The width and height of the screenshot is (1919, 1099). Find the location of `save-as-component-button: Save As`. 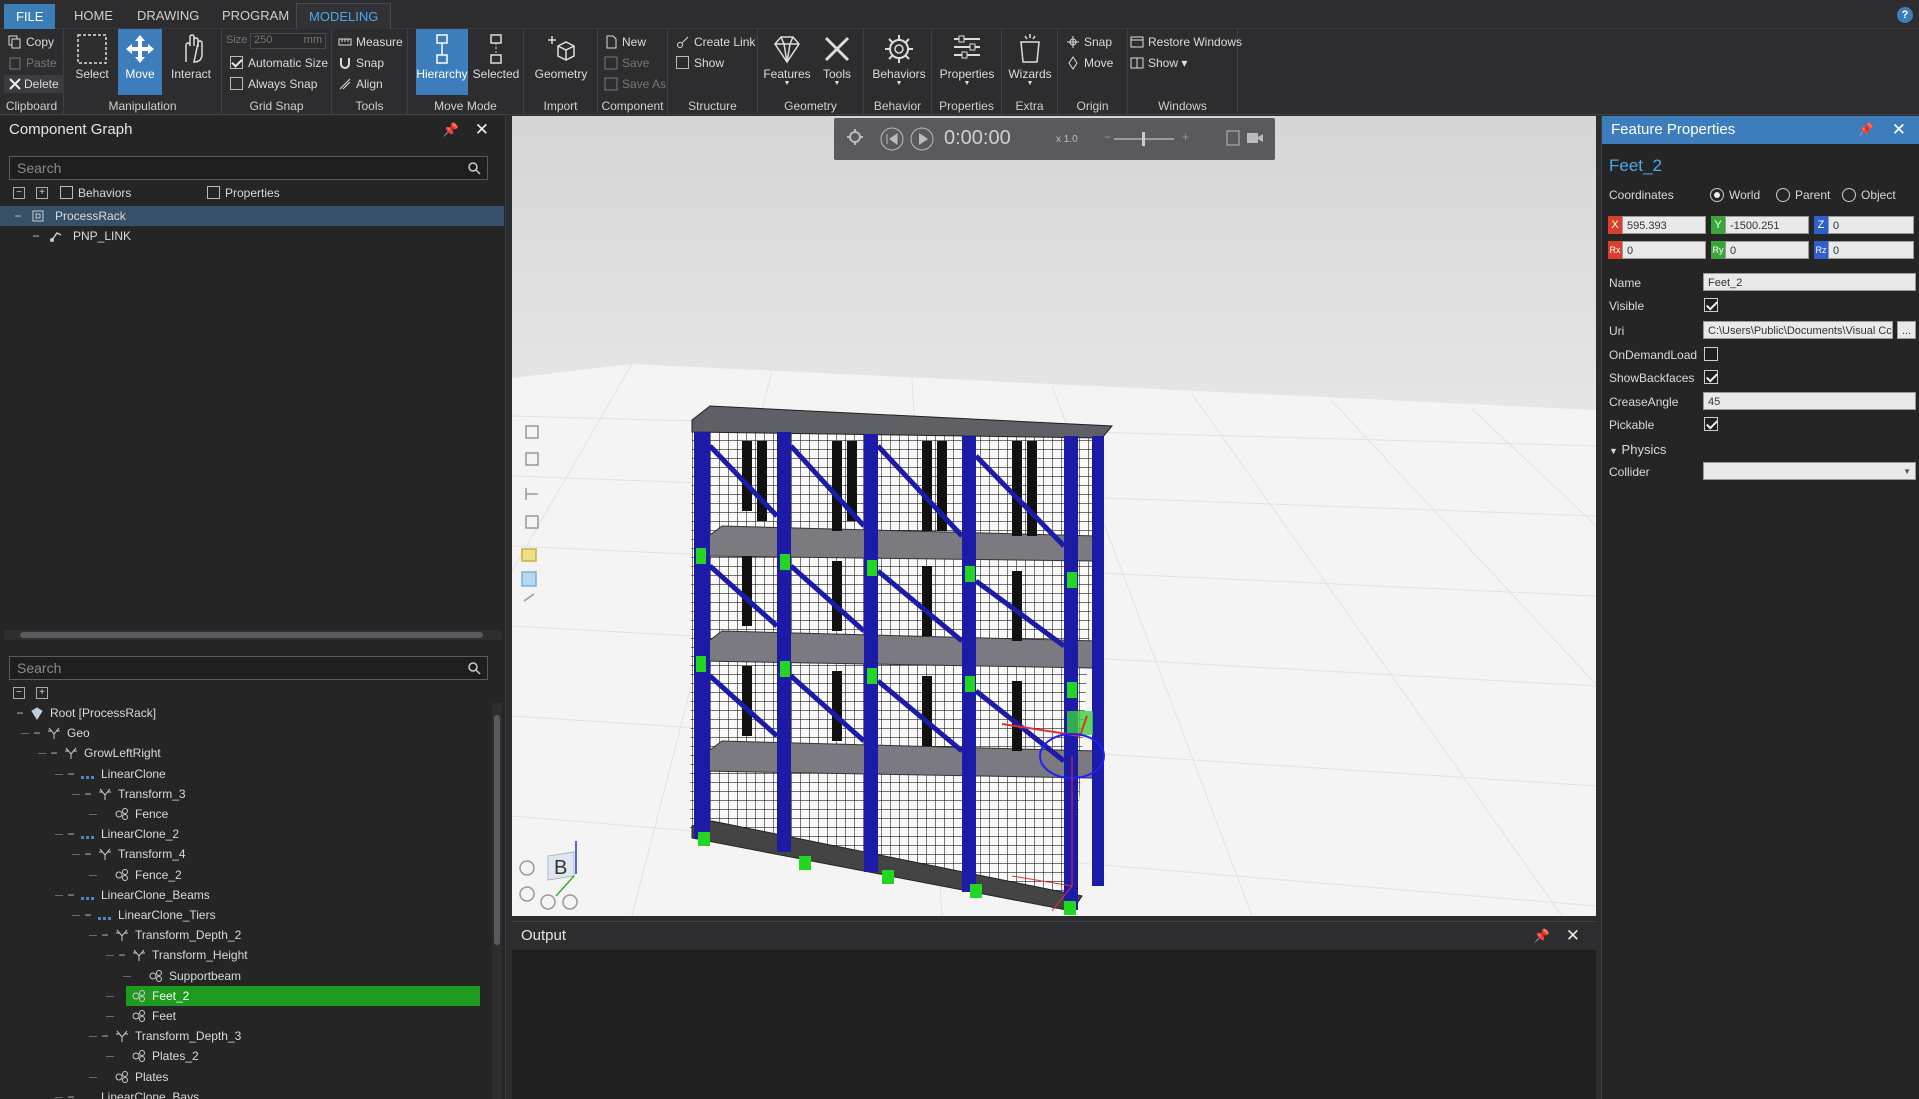

save-as-component-button: Save As is located at coordinates (635, 84).